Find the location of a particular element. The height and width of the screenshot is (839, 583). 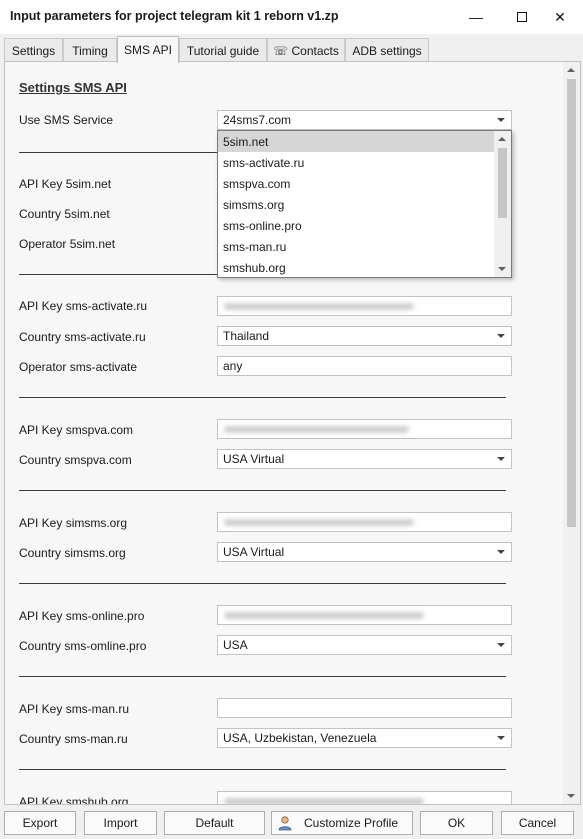

country-simsms-value: USA Virtual is located at coordinates (254, 552).